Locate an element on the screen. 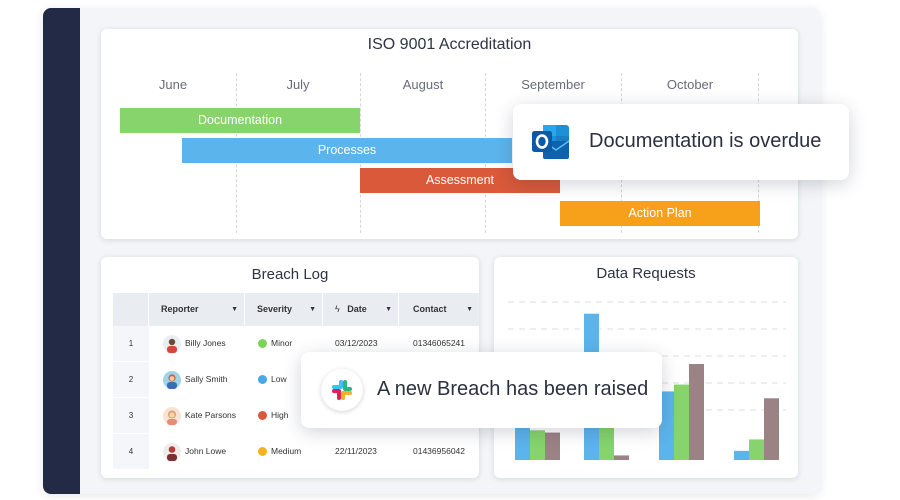 This screenshot has height=500, width=900. breach-log-title: Breach Log is located at coordinates (290, 274).